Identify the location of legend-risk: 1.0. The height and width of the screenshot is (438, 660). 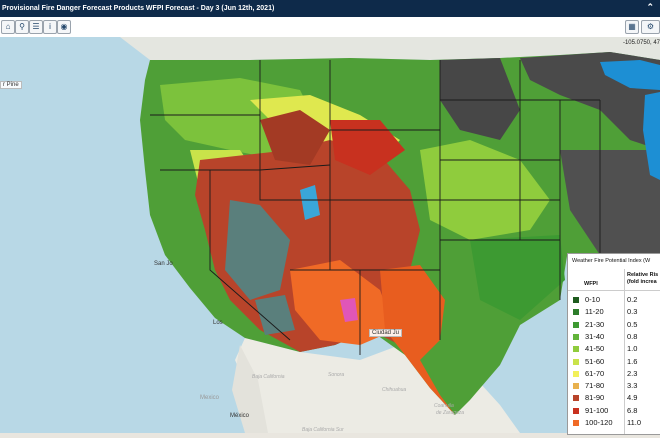
(632, 349).